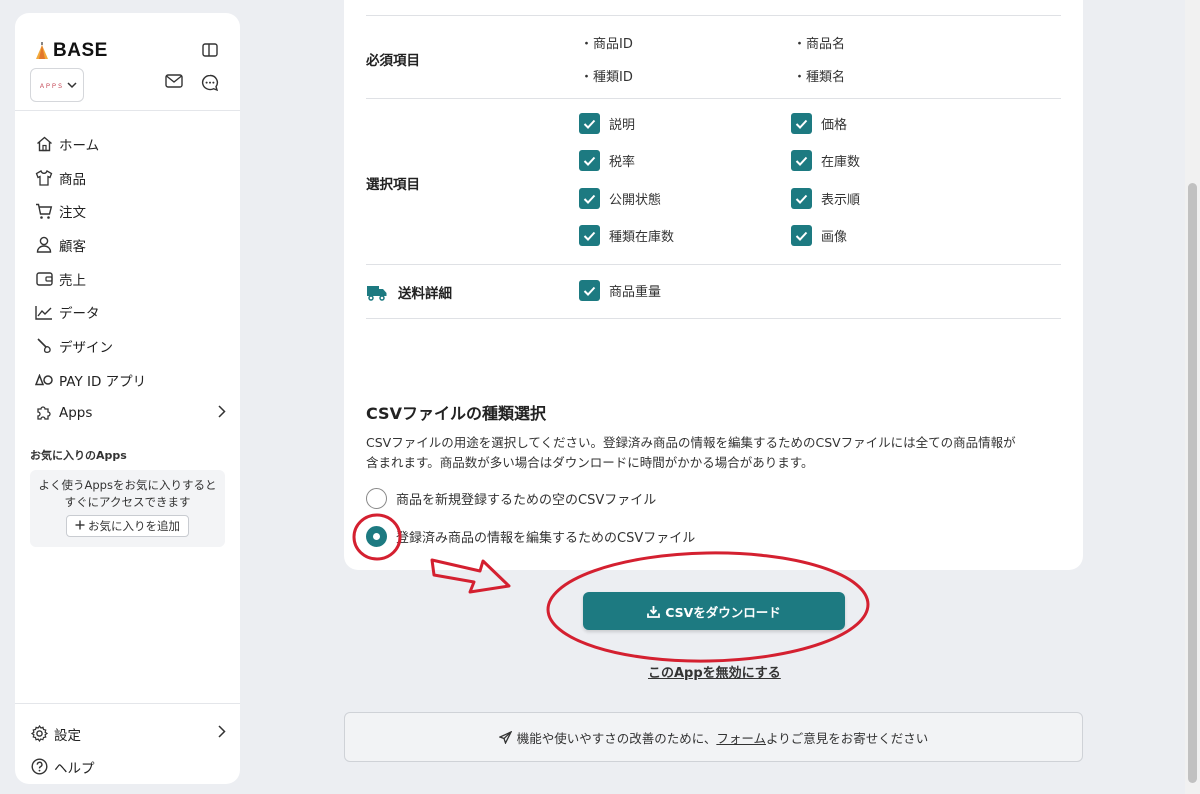  I want to click on nav-item-payid: PAY ID アプリ, so click(130, 380).